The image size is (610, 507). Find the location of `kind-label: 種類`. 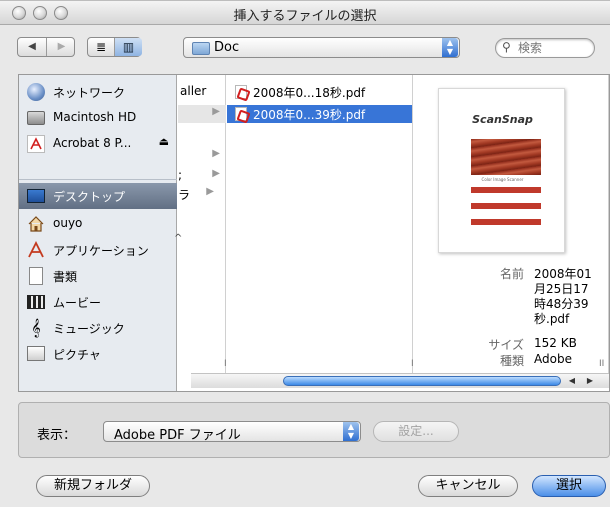

kind-label: 種類 is located at coordinates (511, 361).